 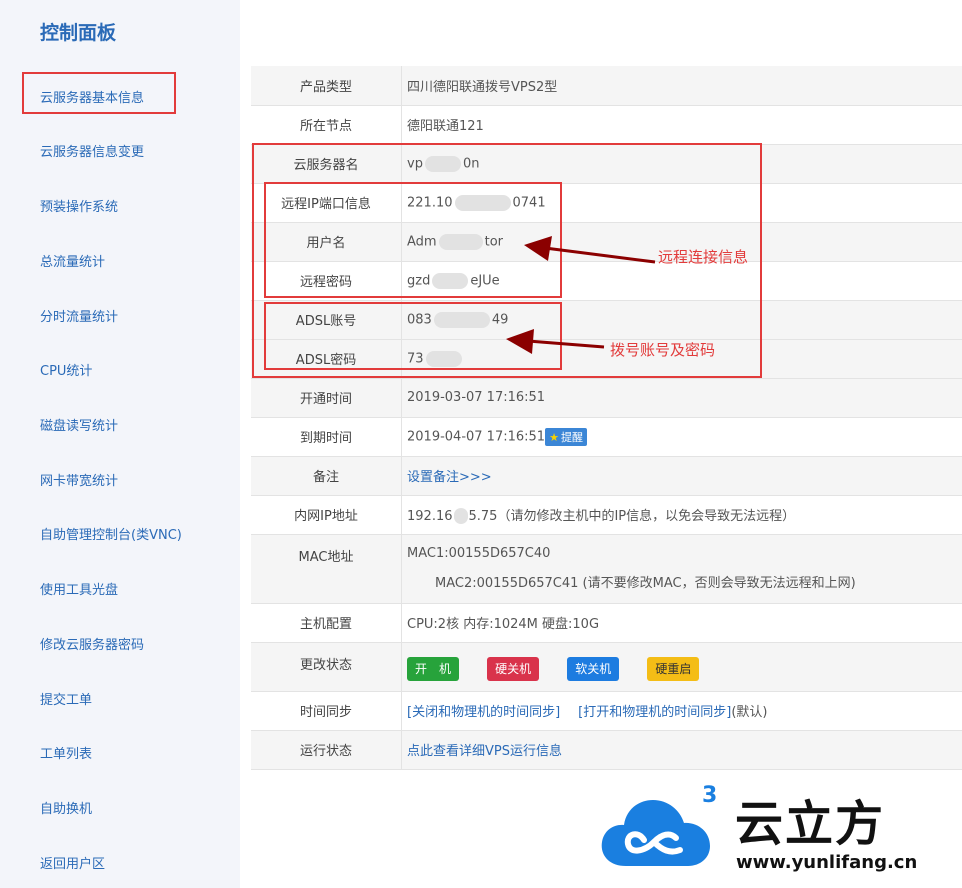 I want to click on remote-info-annotation: 远程连接信息, so click(x=703, y=257).